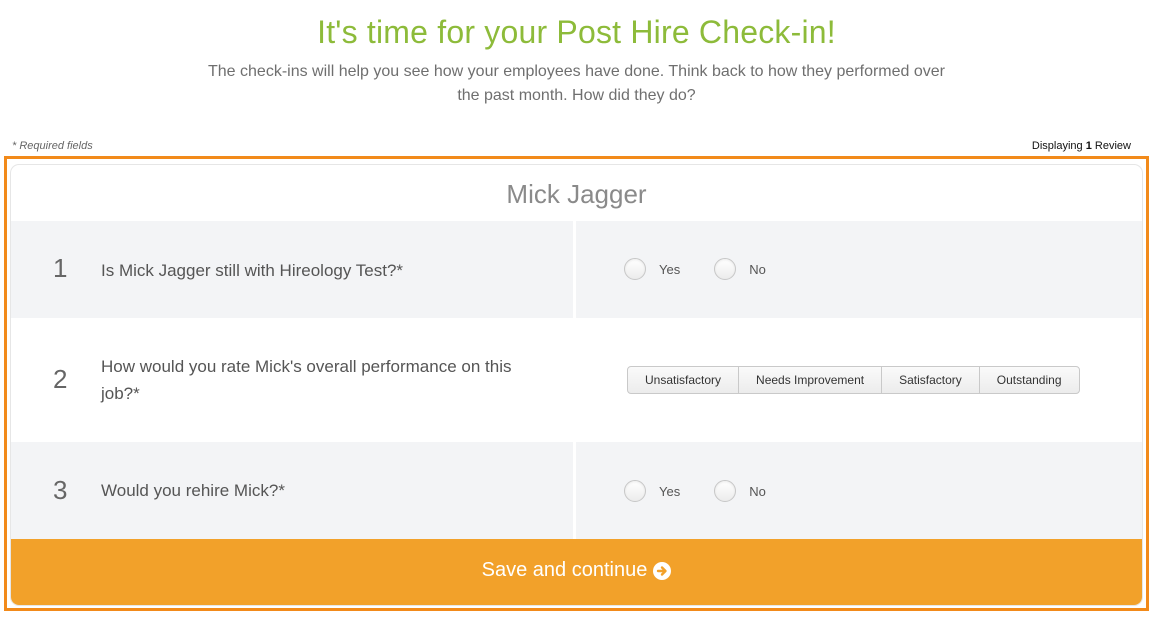  What do you see at coordinates (60, 268) in the screenshot?
I see `question-number: 1` at bounding box center [60, 268].